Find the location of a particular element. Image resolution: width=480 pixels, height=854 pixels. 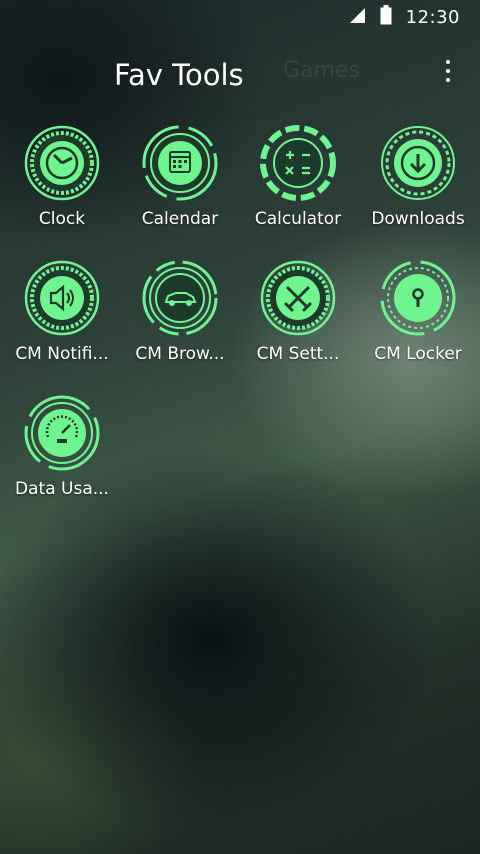

speaker-icon is located at coordinates (62, 298).